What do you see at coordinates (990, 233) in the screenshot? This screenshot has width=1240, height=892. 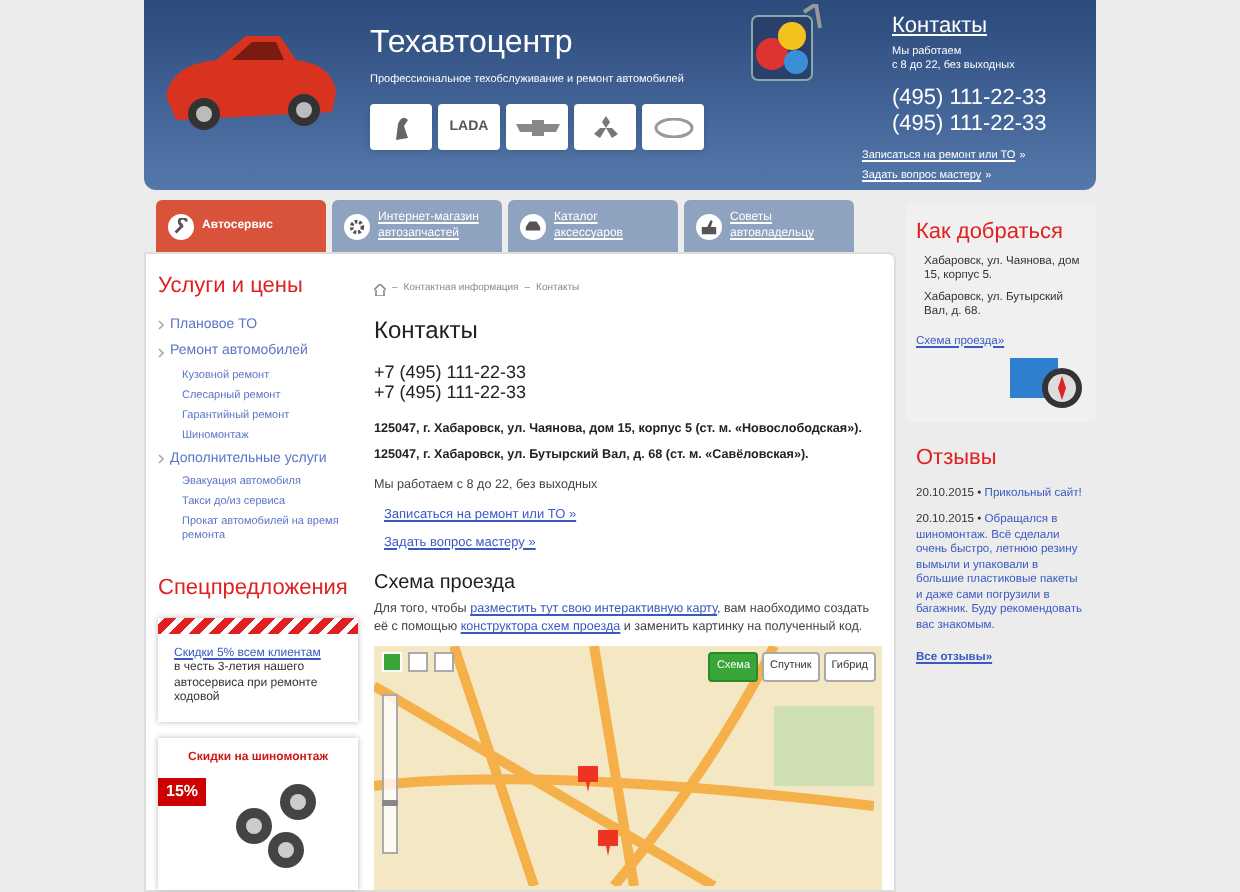 I see `directions-heading: Как добраться` at bounding box center [990, 233].